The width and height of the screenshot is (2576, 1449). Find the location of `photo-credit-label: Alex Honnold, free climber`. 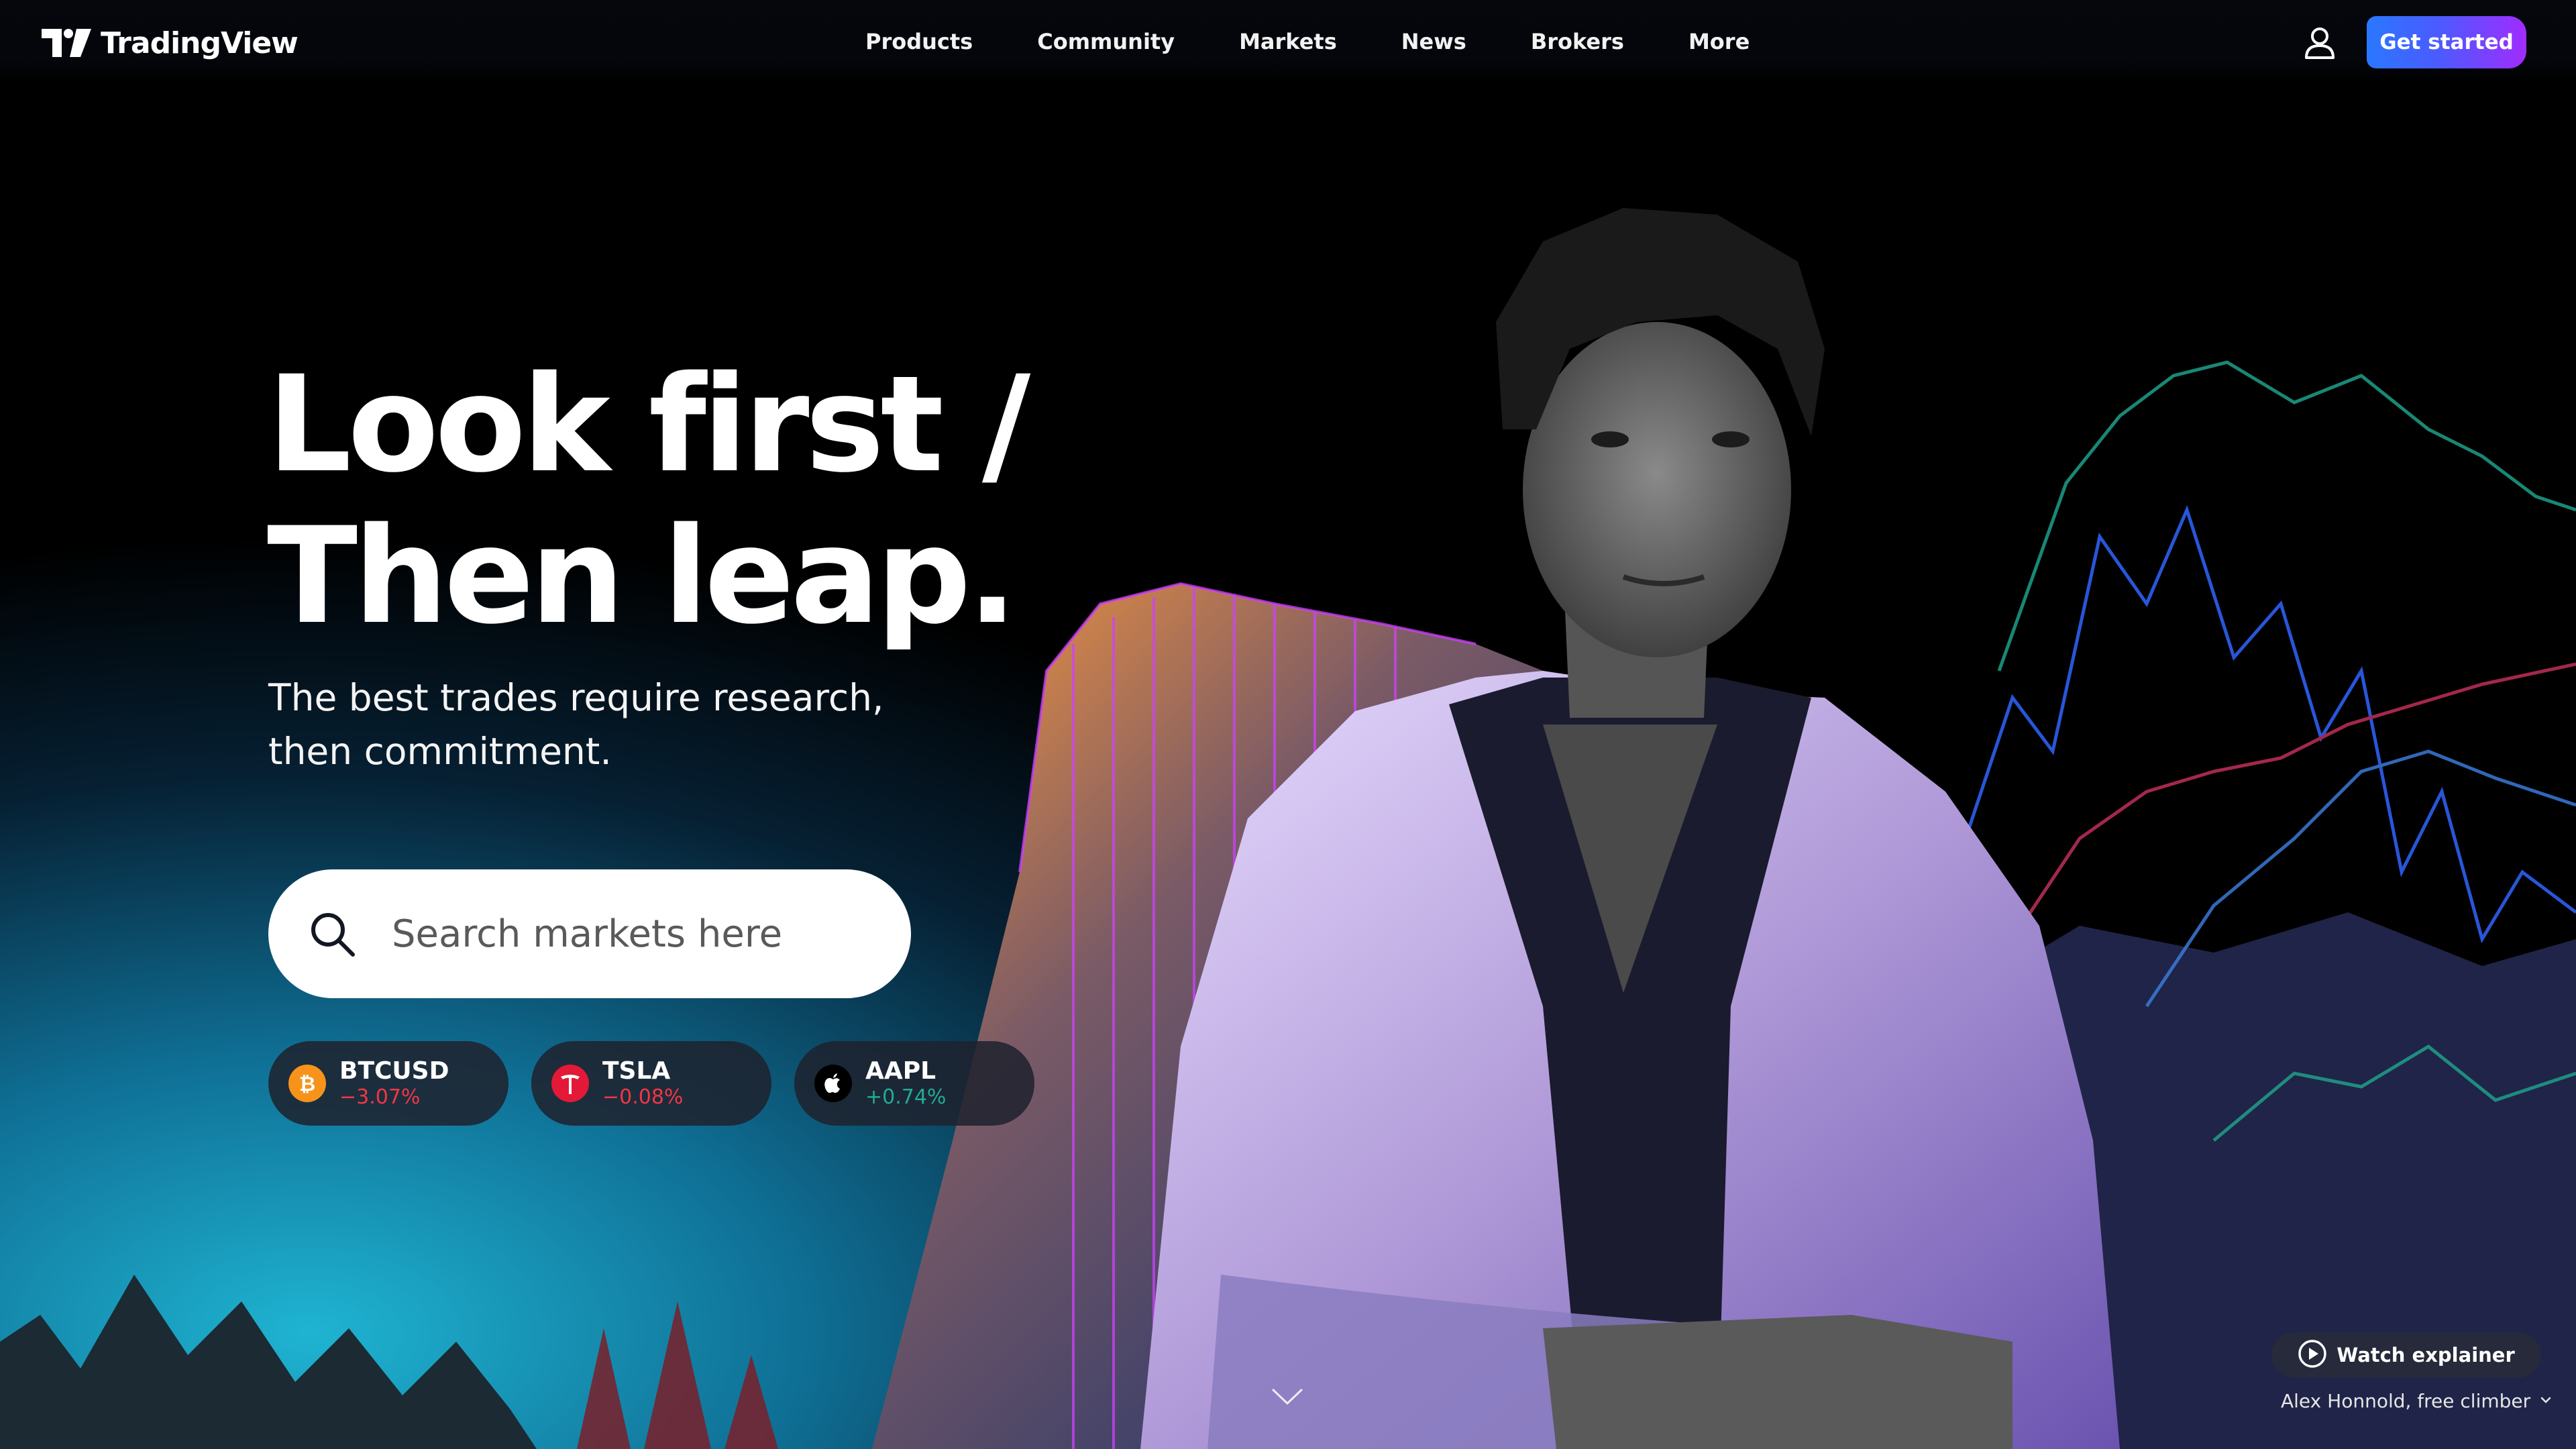

photo-credit-label: Alex Honnold, free climber is located at coordinates (2406, 1401).